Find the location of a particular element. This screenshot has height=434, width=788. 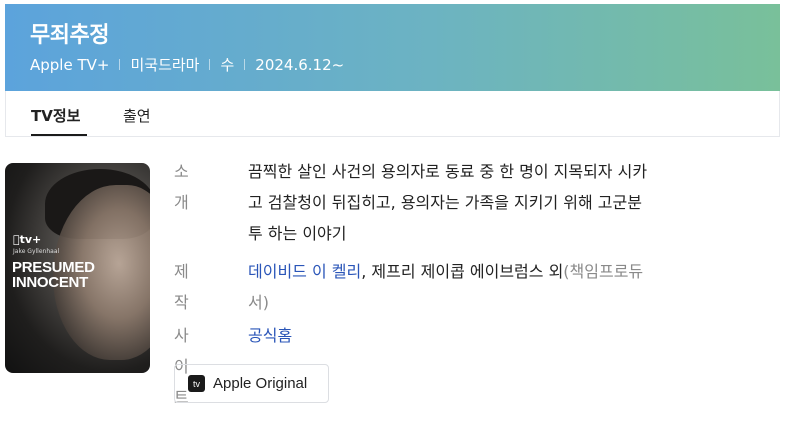

poster-image: tv+ Jake Gyllenhaal PRESUMED INNOCENT is located at coordinates (77, 268).